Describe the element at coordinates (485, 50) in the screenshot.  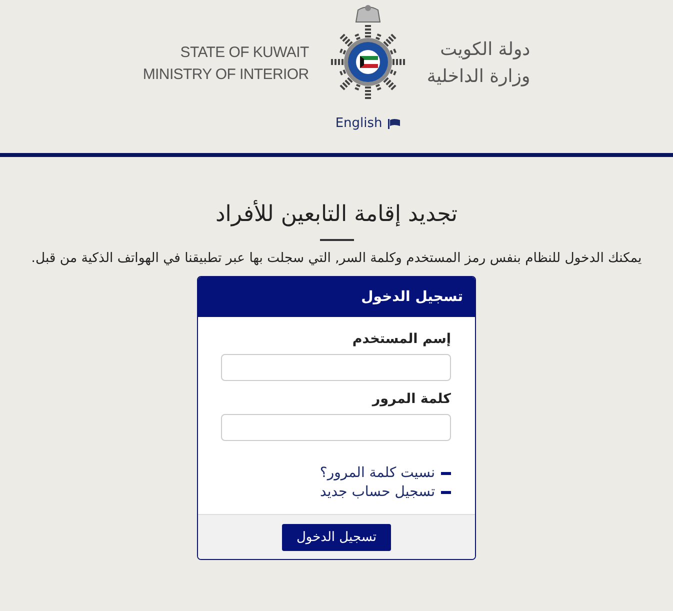
I see `ministry-name: دولة الكويت` at that location.